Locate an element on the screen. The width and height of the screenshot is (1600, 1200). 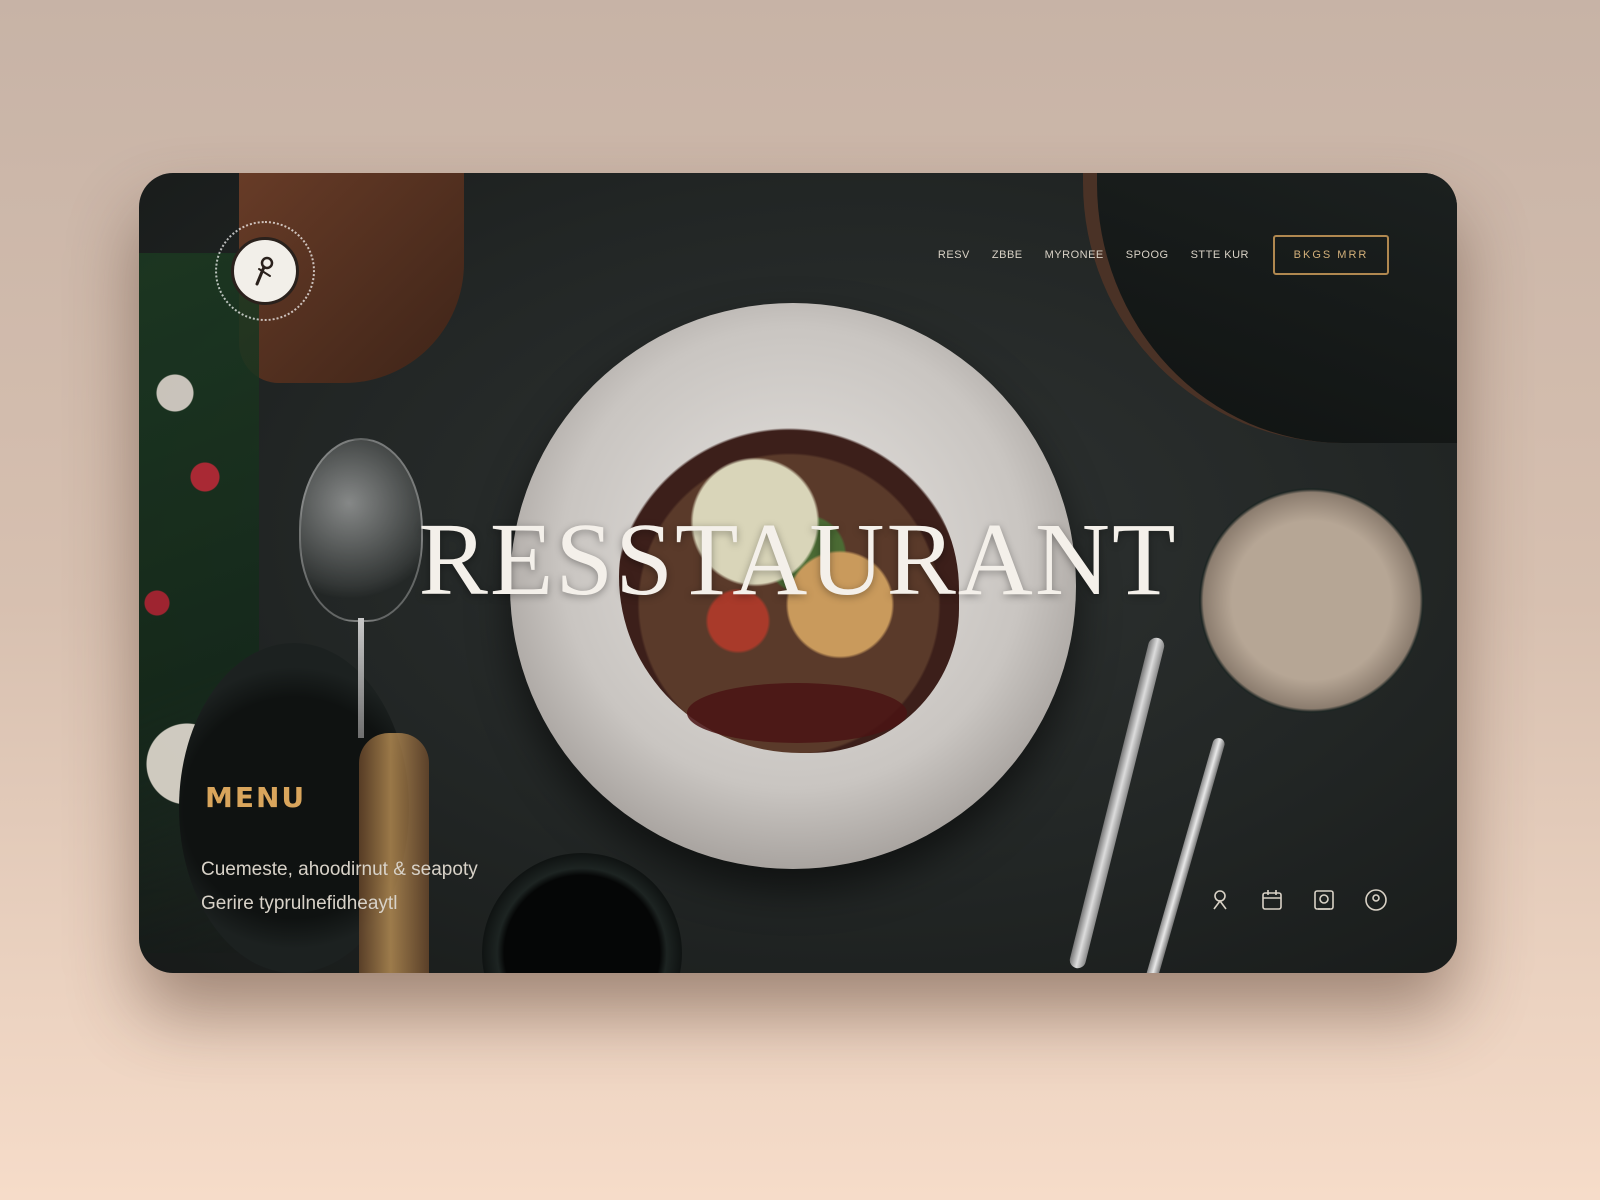
menu-description-line-2: Gerire typrulnefidheaytl is located at coordinates (299, 903).